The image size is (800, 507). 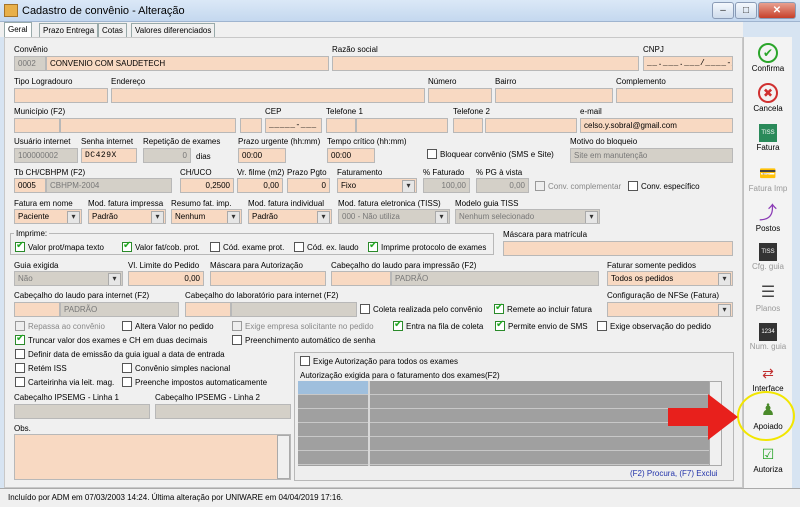 I want to click on bairro-field, so click(x=554, y=95).